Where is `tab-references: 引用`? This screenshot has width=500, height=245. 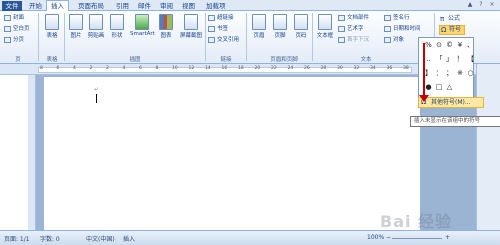
tab-references: 引用 is located at coordinates (122, 6).